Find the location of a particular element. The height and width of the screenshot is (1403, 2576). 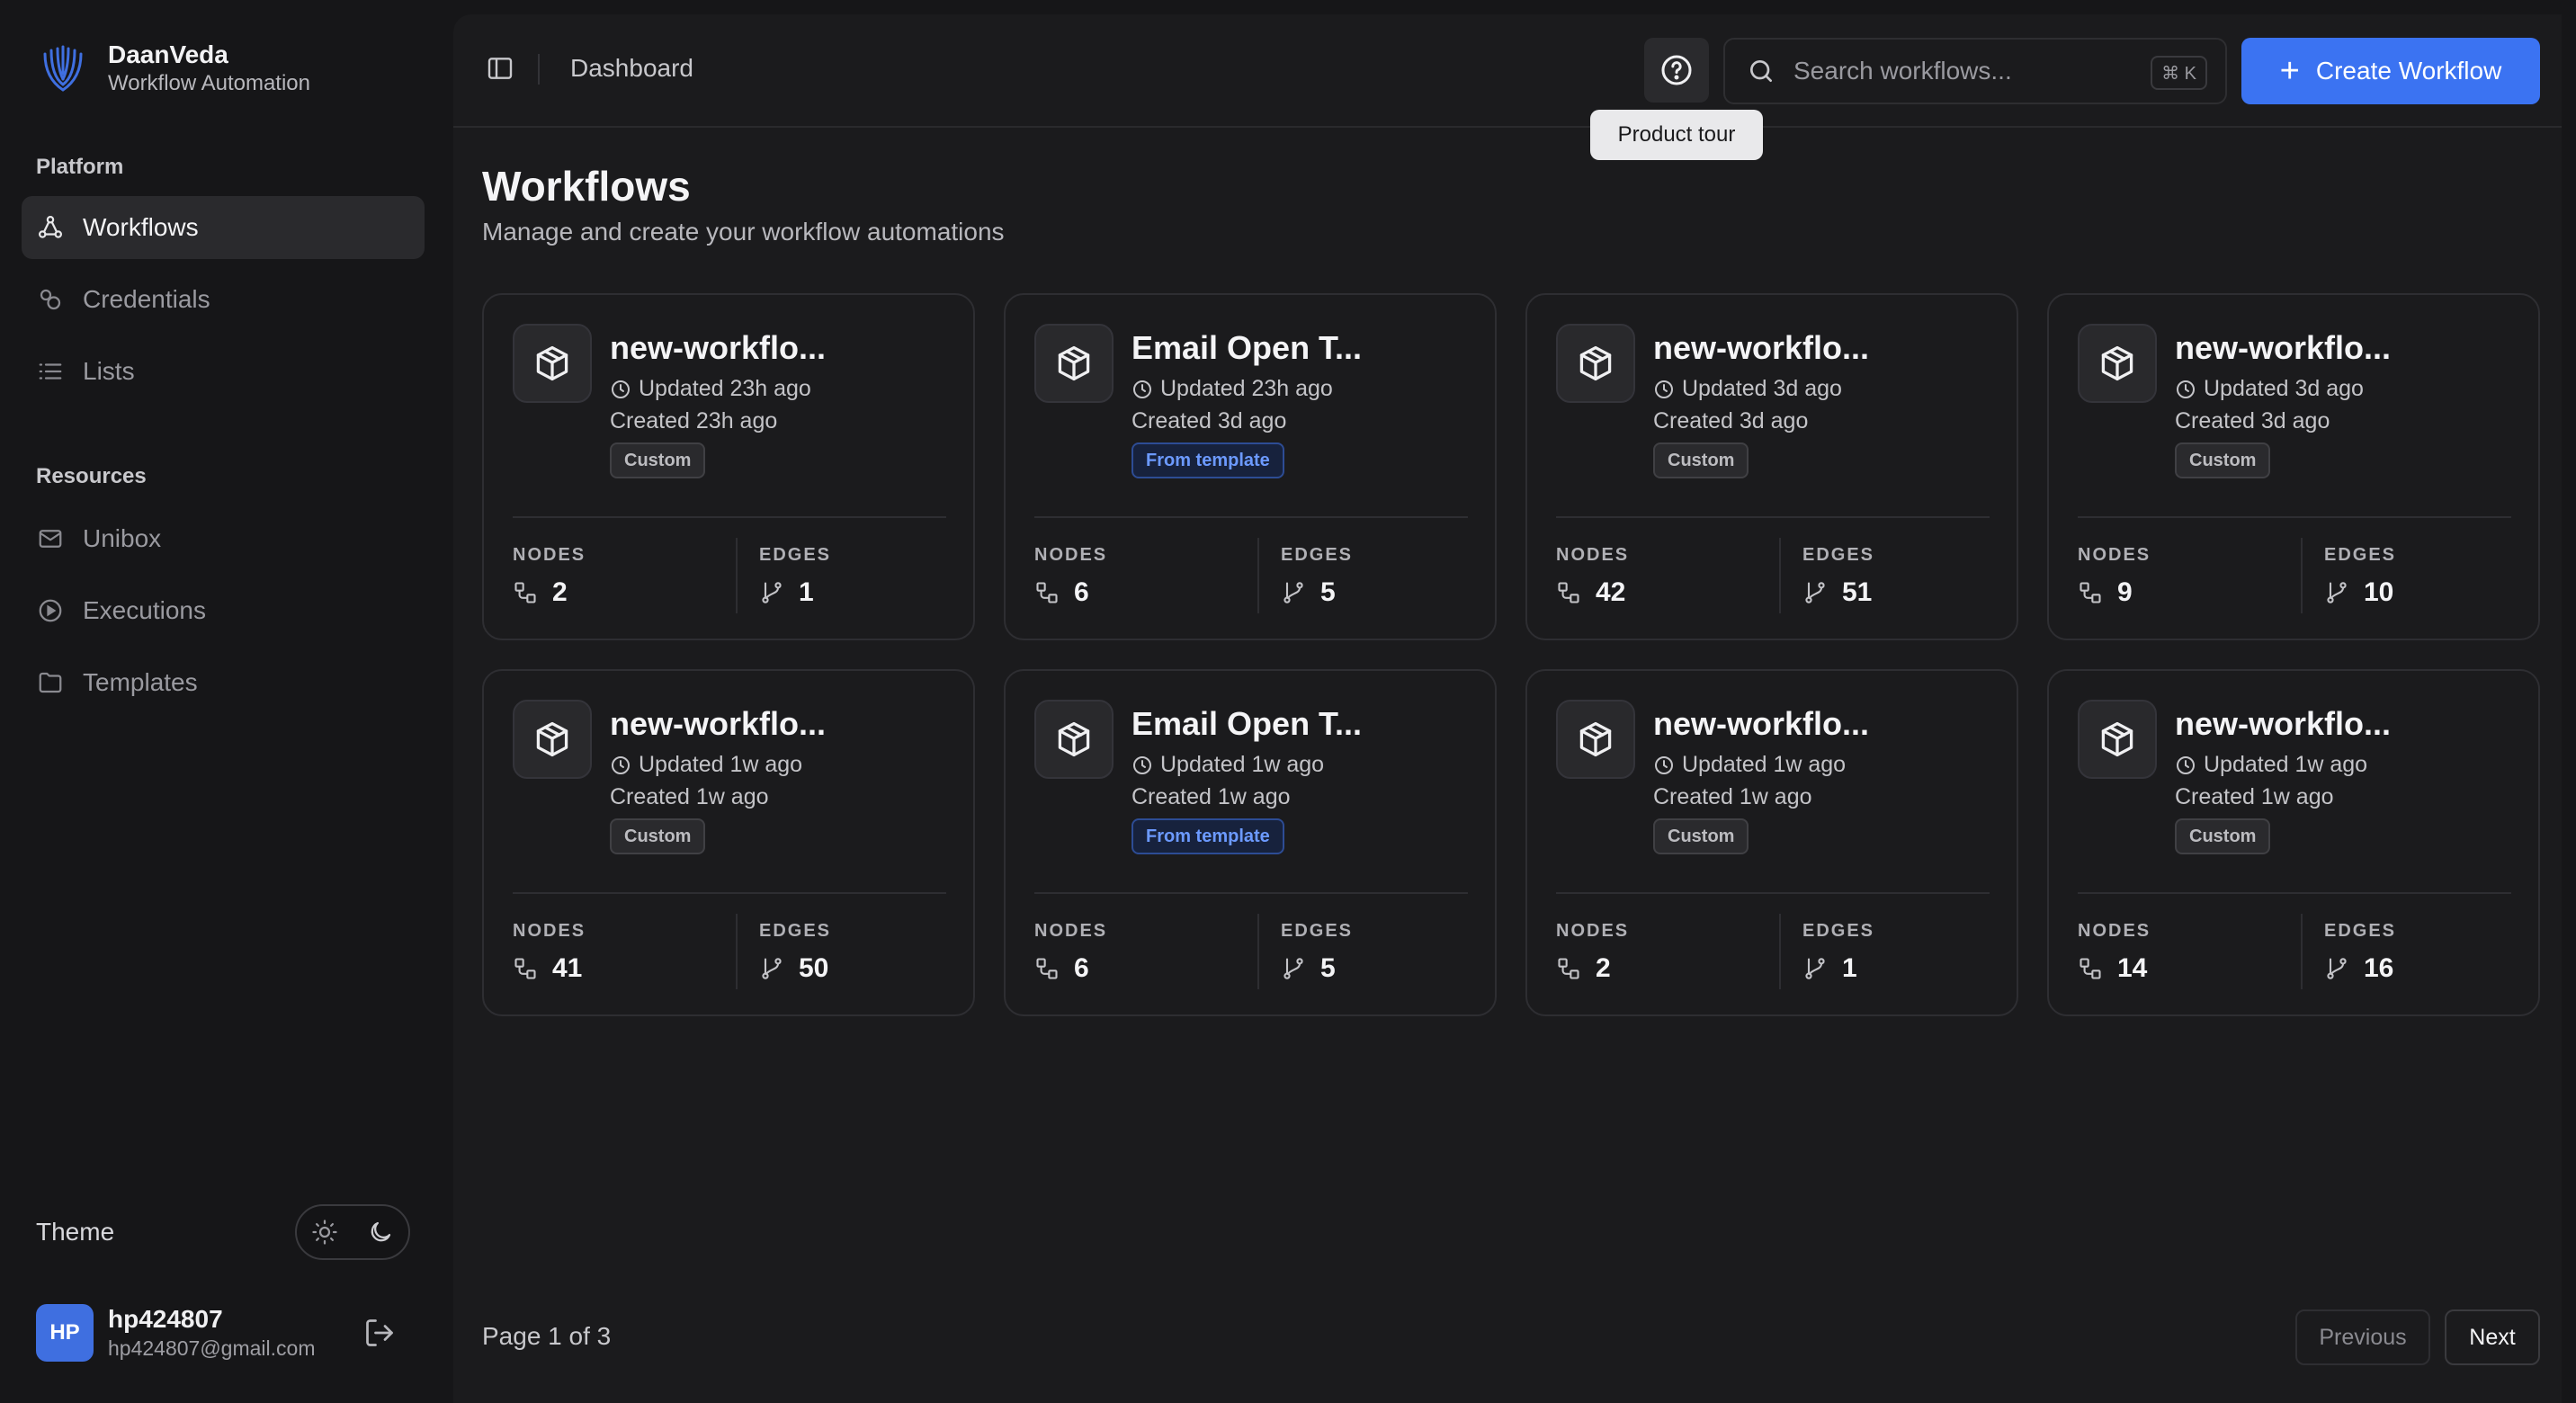

sidebar-item-workflows: Workflows is located at coordinates (223, 228).